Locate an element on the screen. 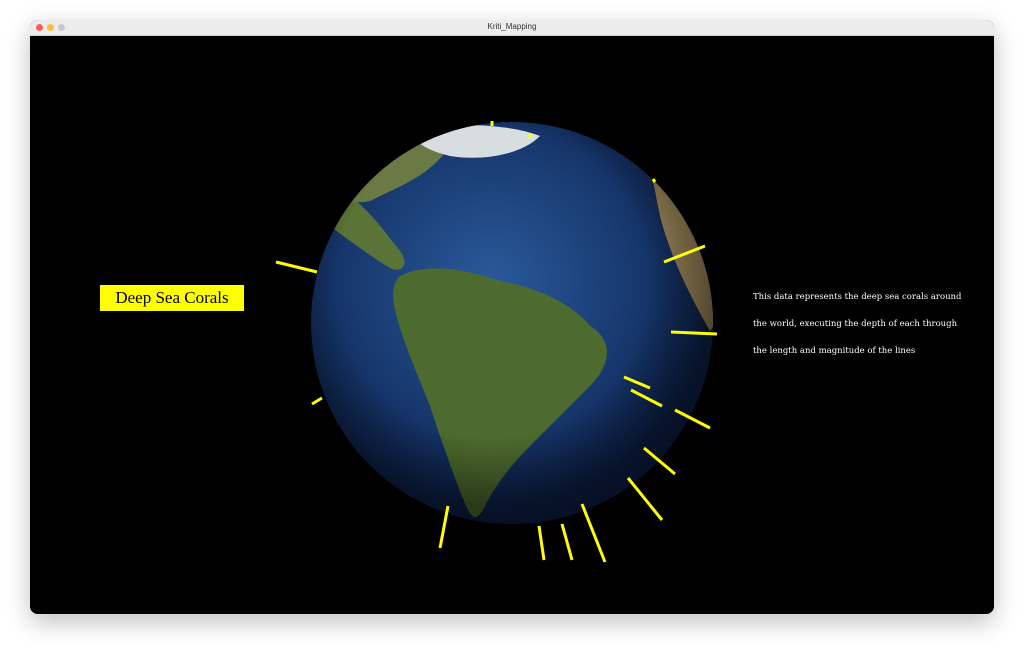 The height and width of the screenshot is (653, 1024). window-title: Kriti_Mapping is located at coordinates (512, 26).